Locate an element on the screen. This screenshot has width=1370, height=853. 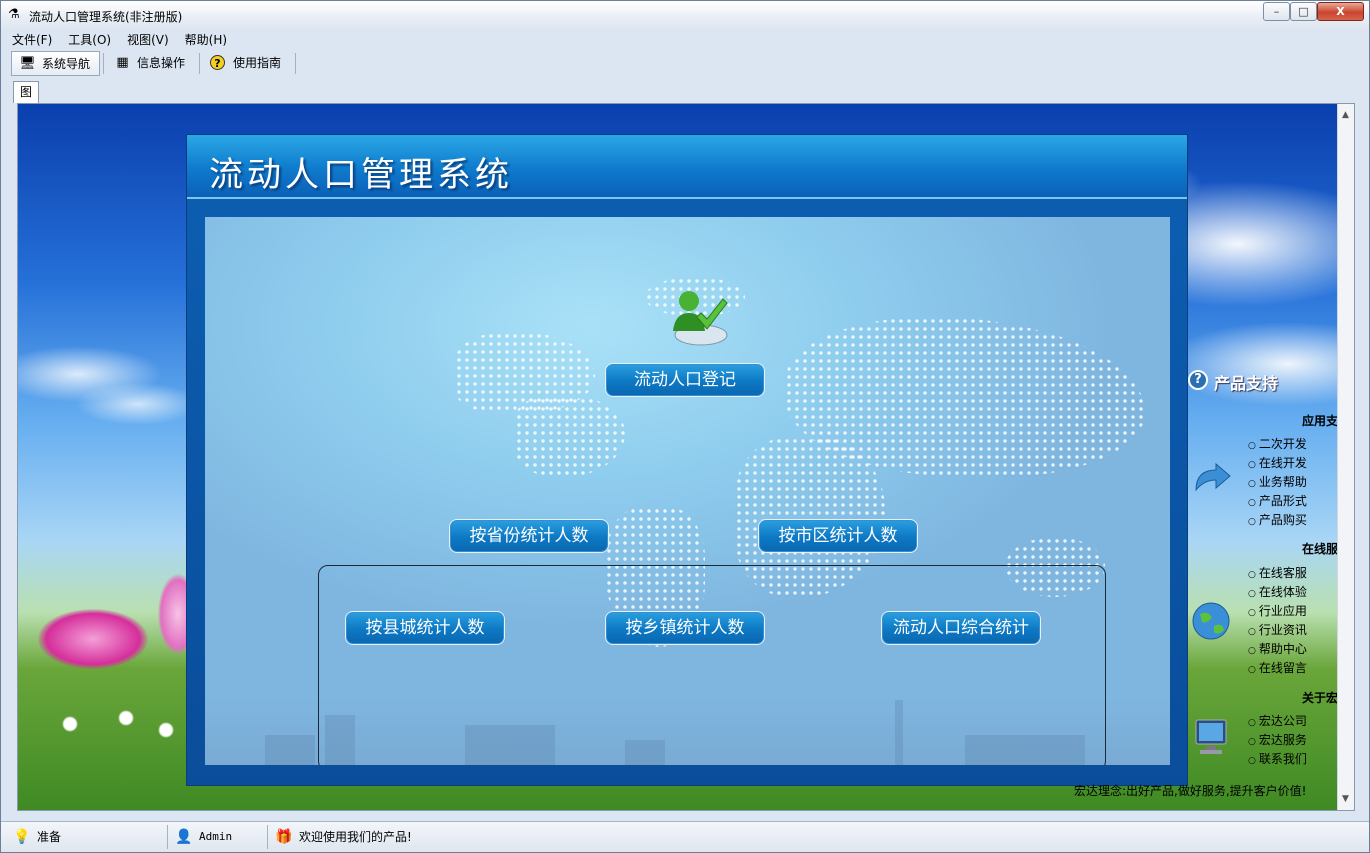
computer-icon is located at coordinates (1211, 736).